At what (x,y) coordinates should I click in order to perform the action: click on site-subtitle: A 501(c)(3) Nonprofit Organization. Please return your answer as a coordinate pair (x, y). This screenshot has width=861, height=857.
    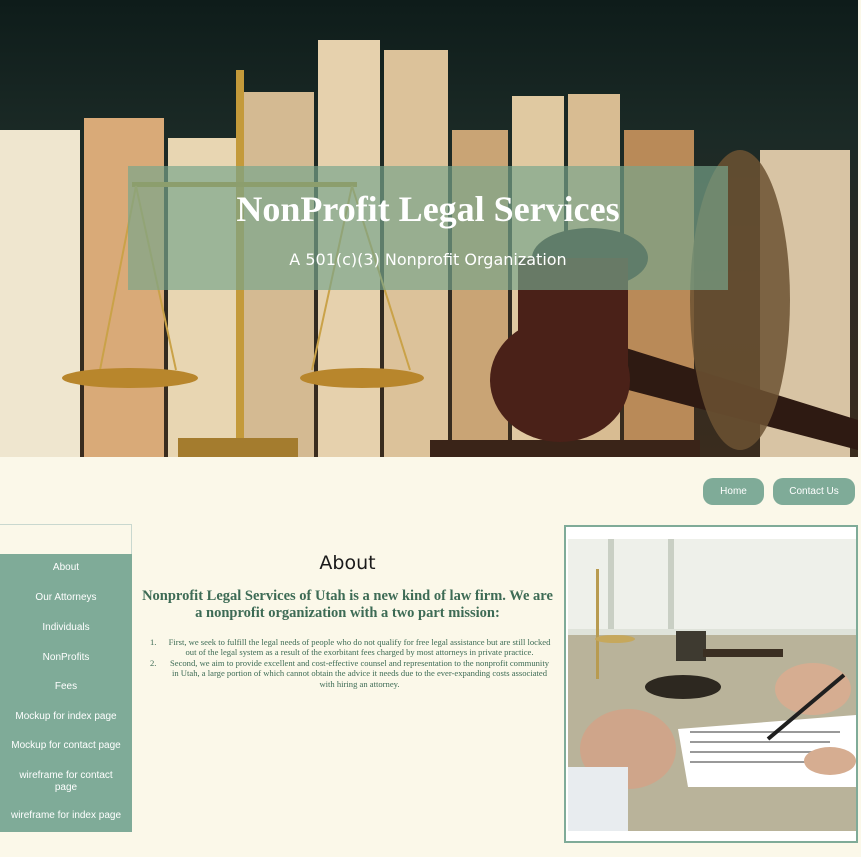
    Looking at the image, I should click on (428, 259).